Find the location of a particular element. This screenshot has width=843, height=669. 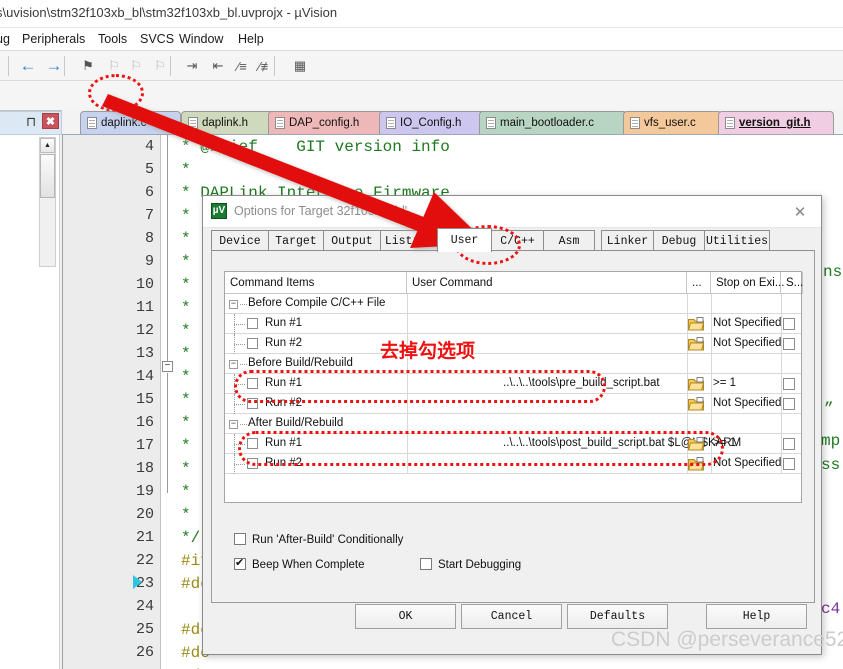

bookmark-toggle-icon: ⚐ is located at coordinates (114, 66).